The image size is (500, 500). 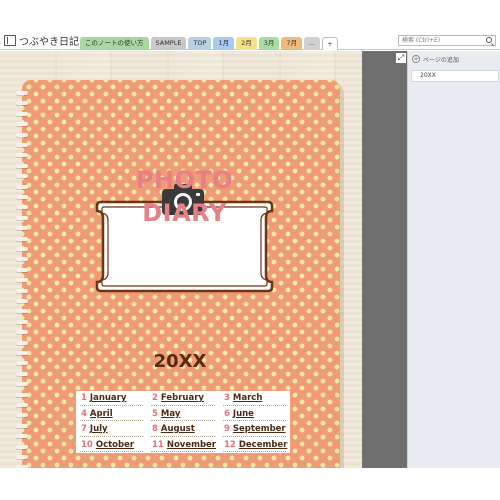 I want to click on page-list-item: 20XX, so click(x=455, y=76).